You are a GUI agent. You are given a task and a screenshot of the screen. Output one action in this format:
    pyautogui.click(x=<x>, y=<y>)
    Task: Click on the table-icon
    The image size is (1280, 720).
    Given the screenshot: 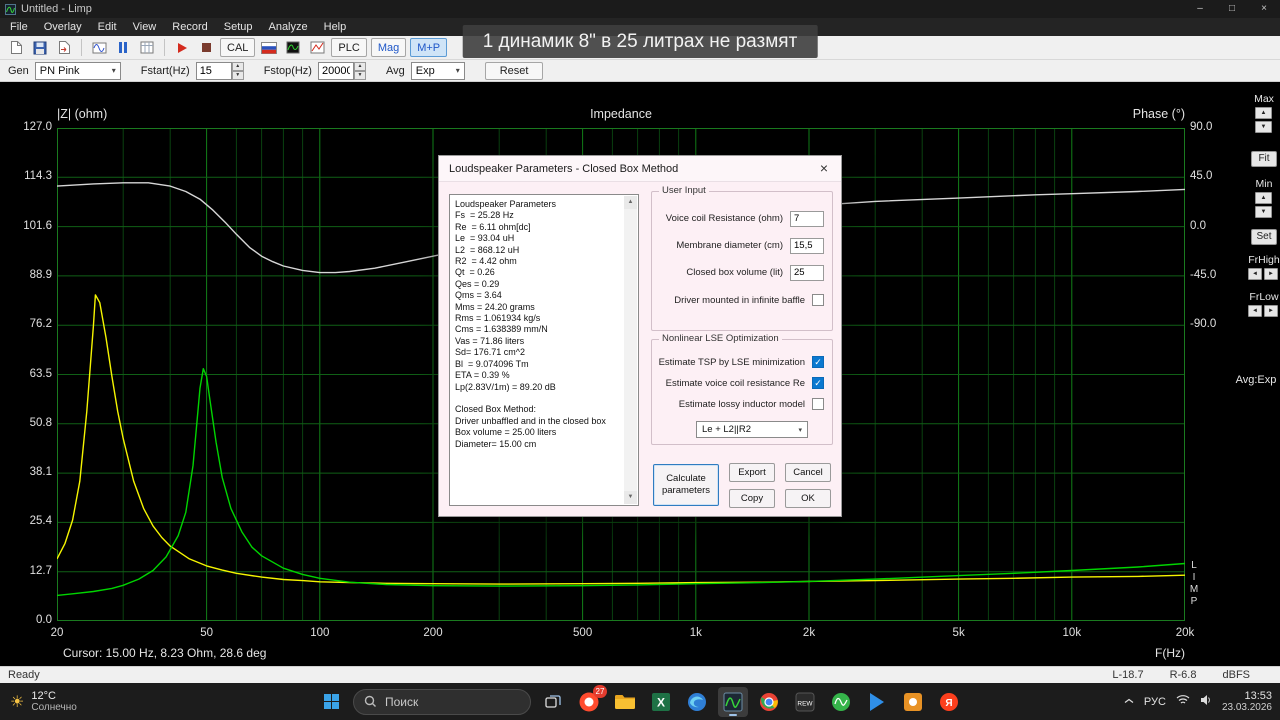 What is the action you would take?
    pyautogui.click(x=147, y=47)
    